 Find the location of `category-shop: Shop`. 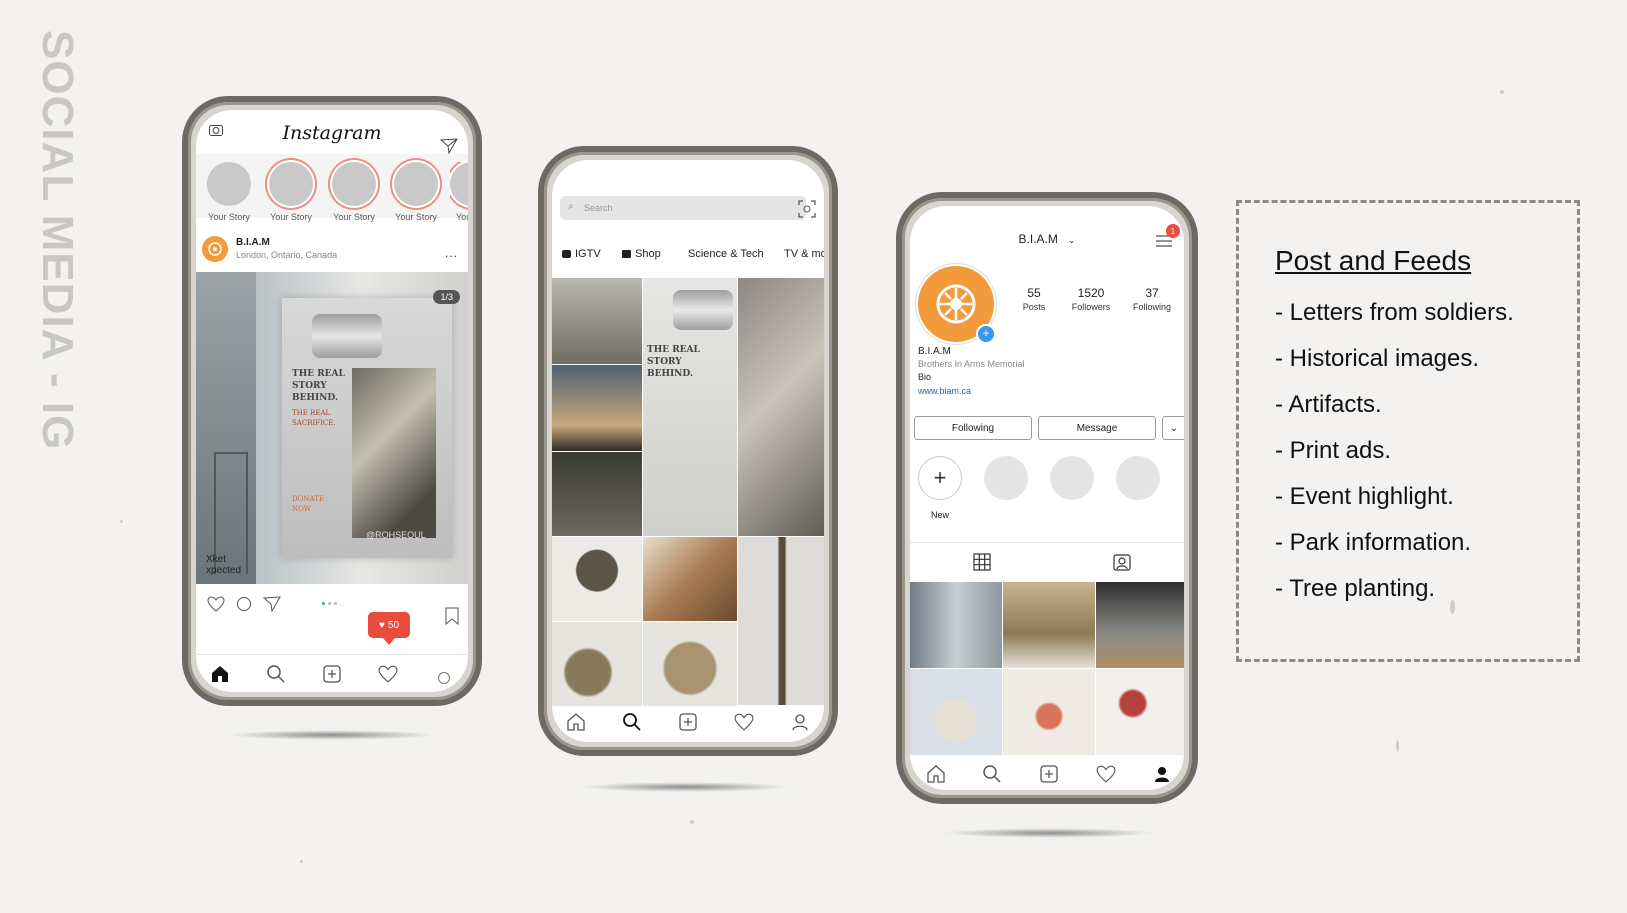

category-shop: Shop is located at coordinates (641, 254).